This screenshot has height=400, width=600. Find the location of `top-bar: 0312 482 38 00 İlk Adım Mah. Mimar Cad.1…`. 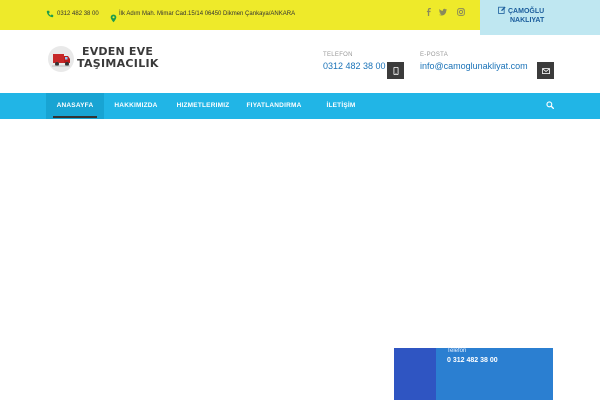

top-bar: 0312 482 38 00 İlk Adım Mah. Mimar Cad.1… is located at coordinates (300, 17).